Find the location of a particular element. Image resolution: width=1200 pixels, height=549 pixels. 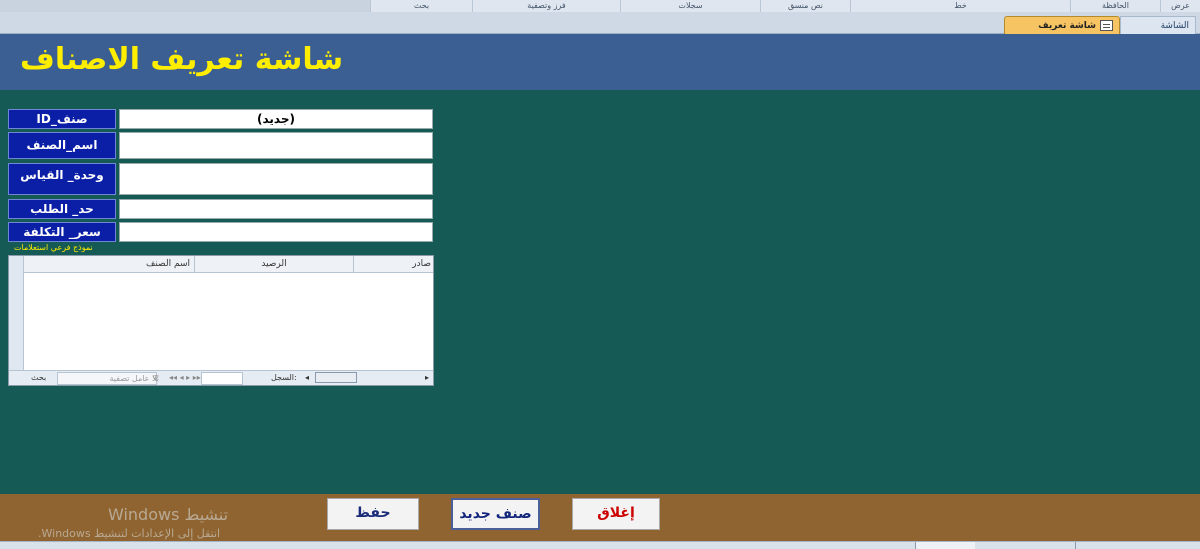

page-title: شاشة تعريف الاصناف is located at coordinates (182, 59).